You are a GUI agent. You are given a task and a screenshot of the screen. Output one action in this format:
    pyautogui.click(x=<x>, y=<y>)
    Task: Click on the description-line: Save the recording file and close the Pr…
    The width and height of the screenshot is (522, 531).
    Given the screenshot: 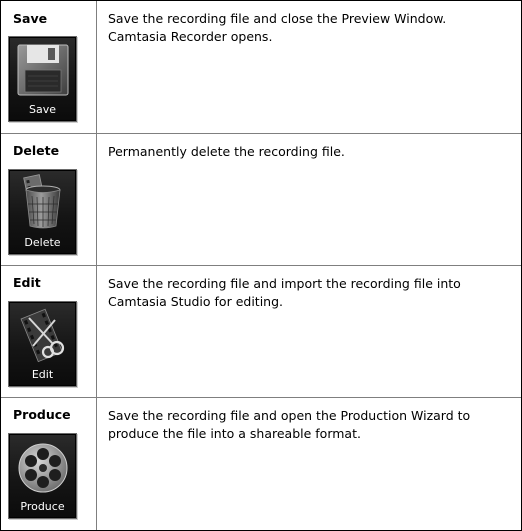 What is the action you would take?
    pyautogui.click(x=277, y=18)
    